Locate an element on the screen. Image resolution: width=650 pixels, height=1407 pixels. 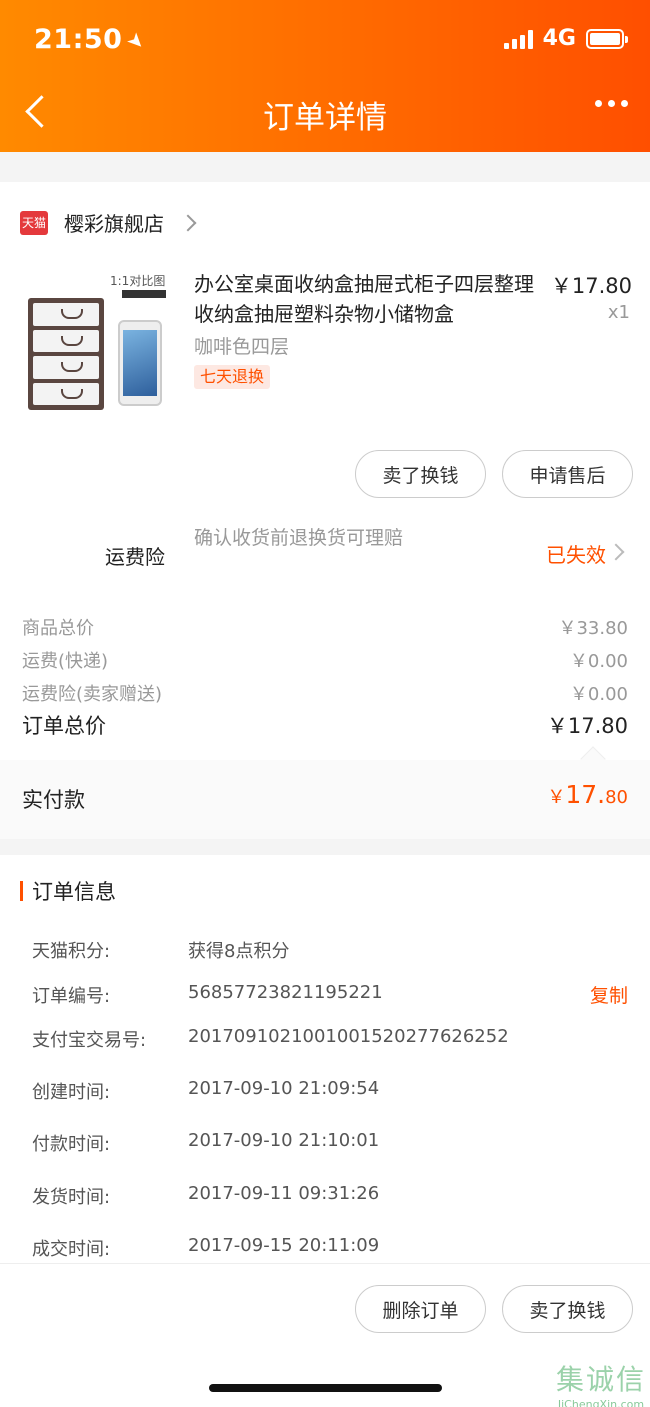
status-indicators: 4G is located at coordinates (565, 38).